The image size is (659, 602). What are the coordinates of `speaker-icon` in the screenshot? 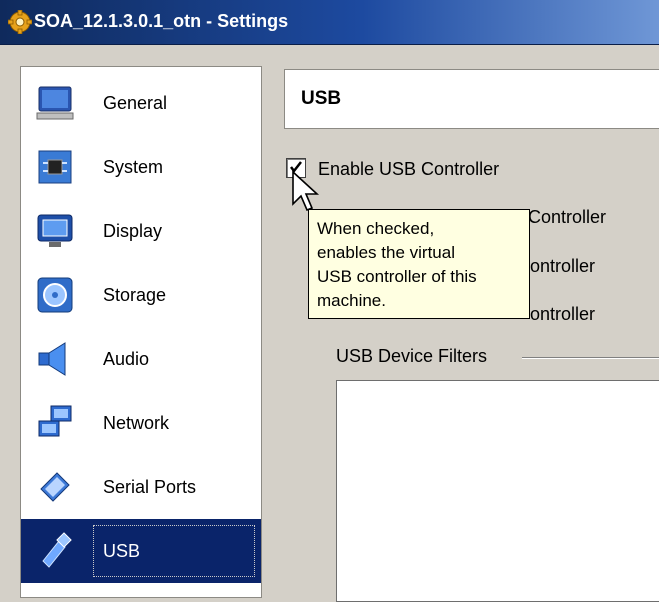 It's located at (52, 359).